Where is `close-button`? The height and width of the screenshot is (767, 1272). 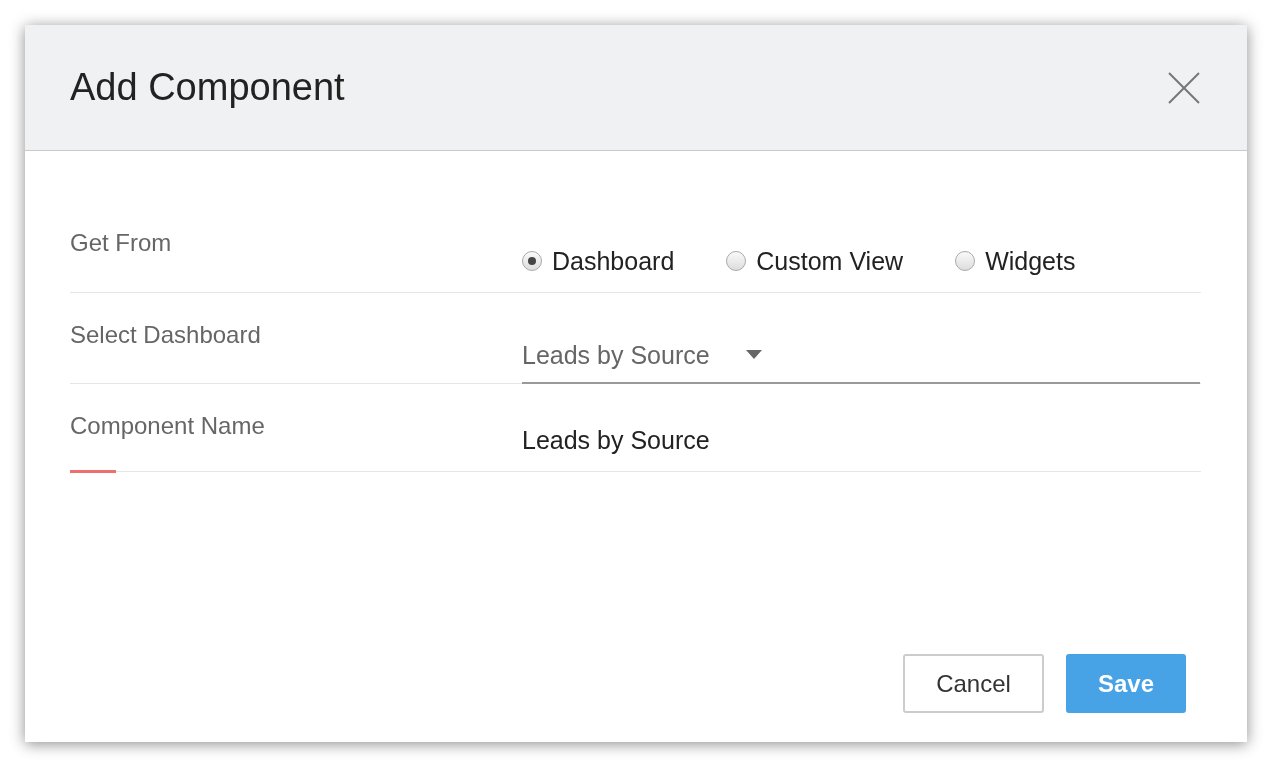
close-button is located at coordinates (1184, 87).